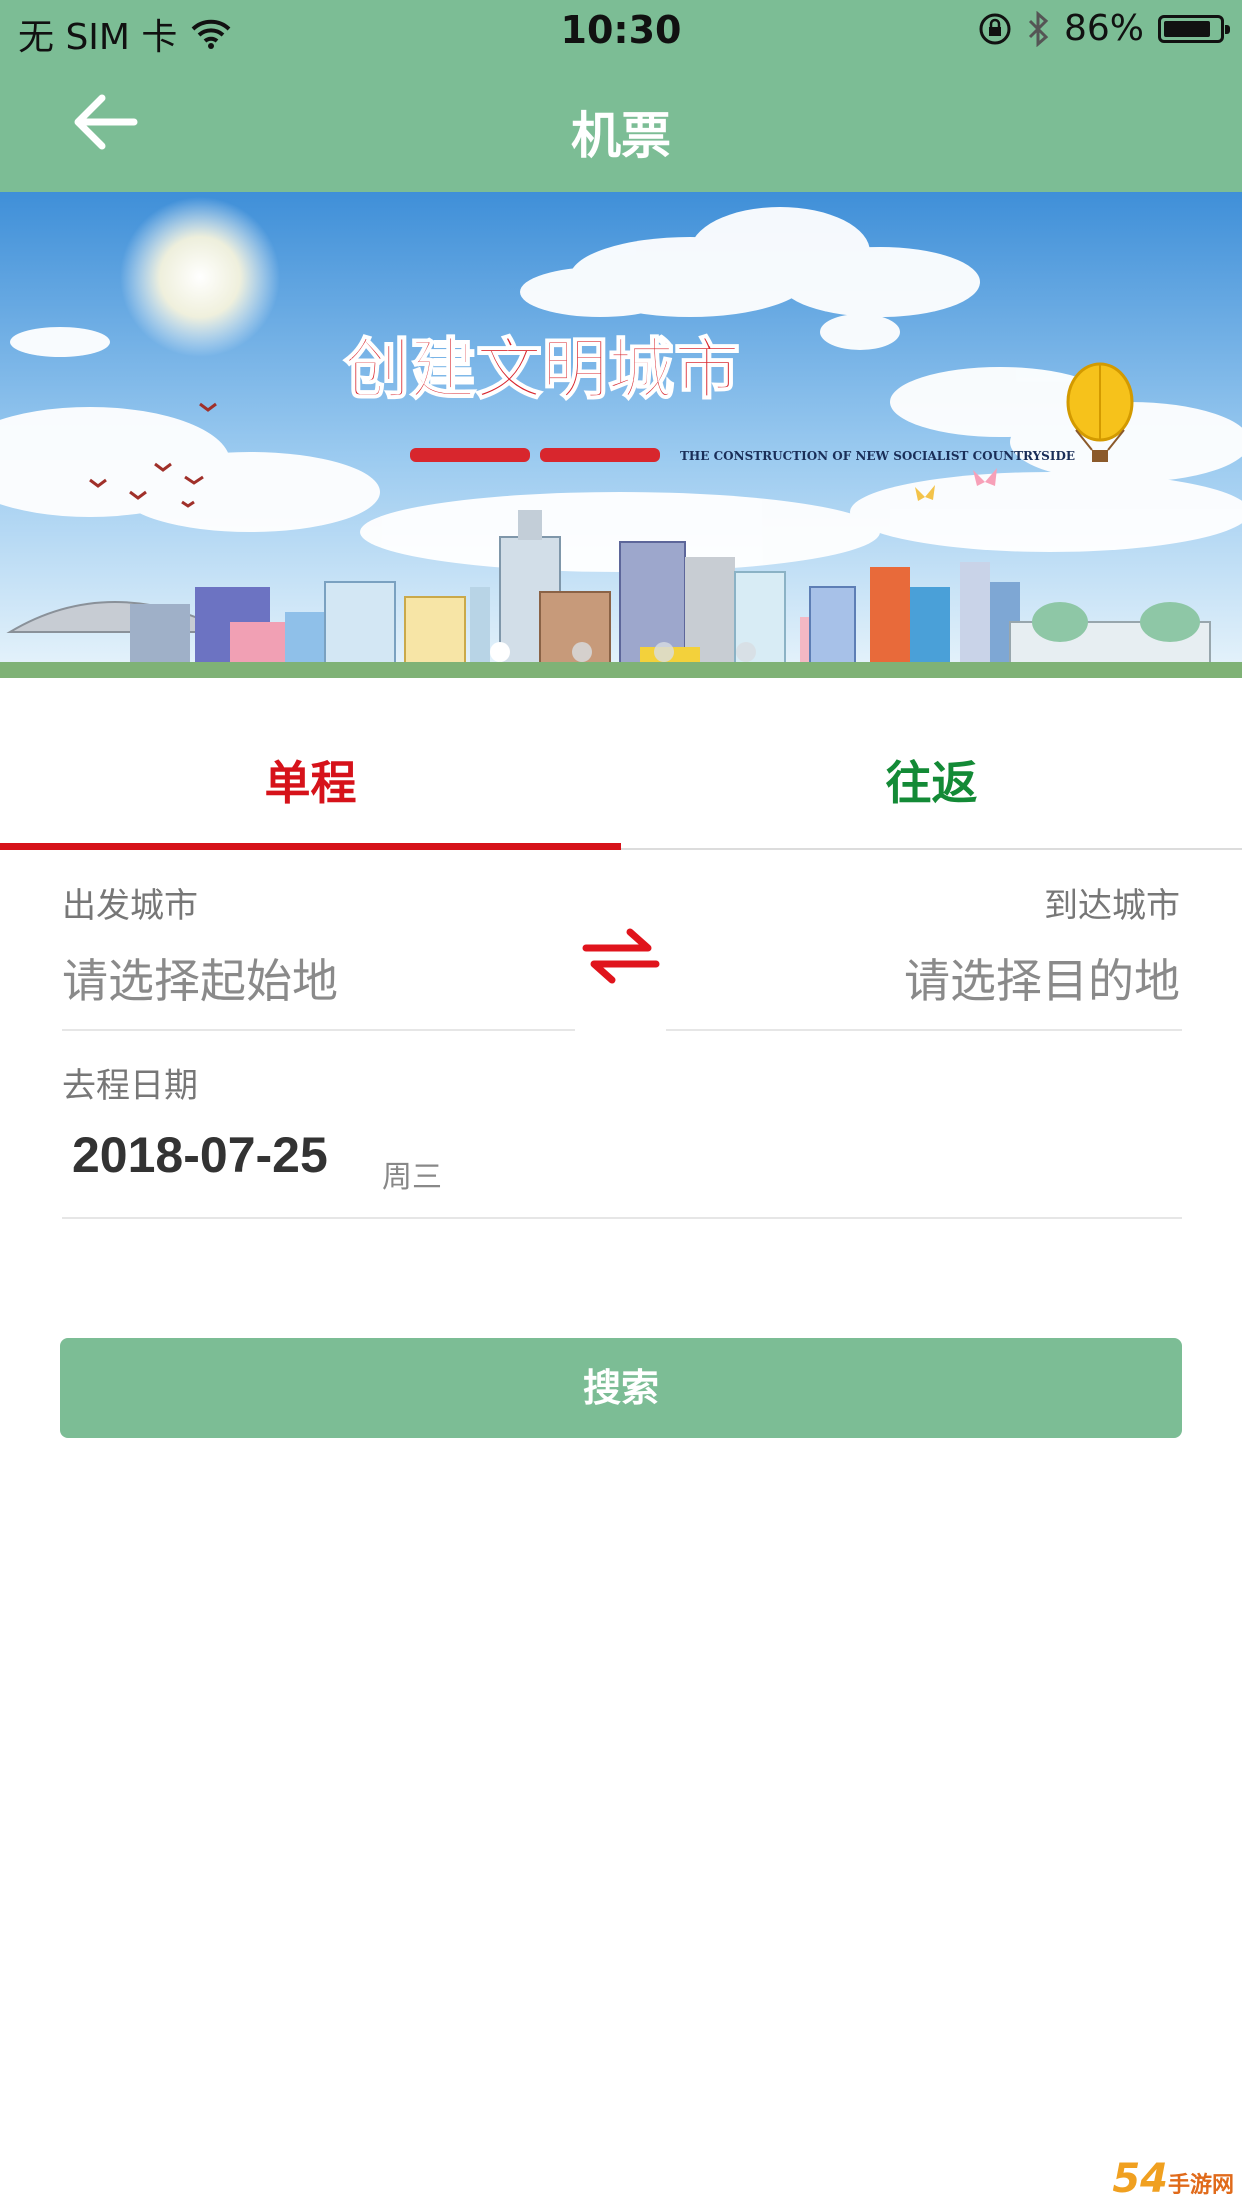 The width and height of the screenshot is (1242, 2208). I want to click on to-city-input: 请选择目的地, so click(1042, 978).